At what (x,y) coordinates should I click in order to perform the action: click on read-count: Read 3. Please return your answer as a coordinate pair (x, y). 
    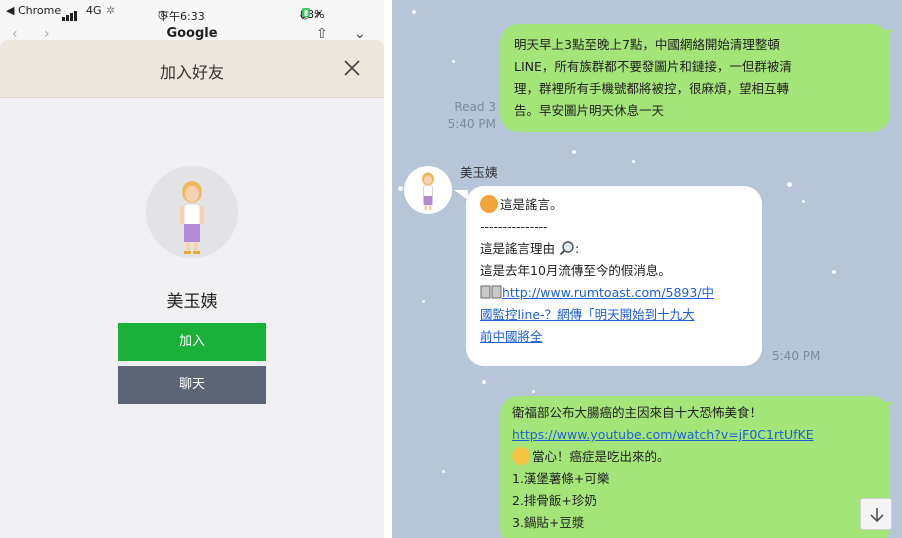
    Looking at the image, I should click on (475, 107).